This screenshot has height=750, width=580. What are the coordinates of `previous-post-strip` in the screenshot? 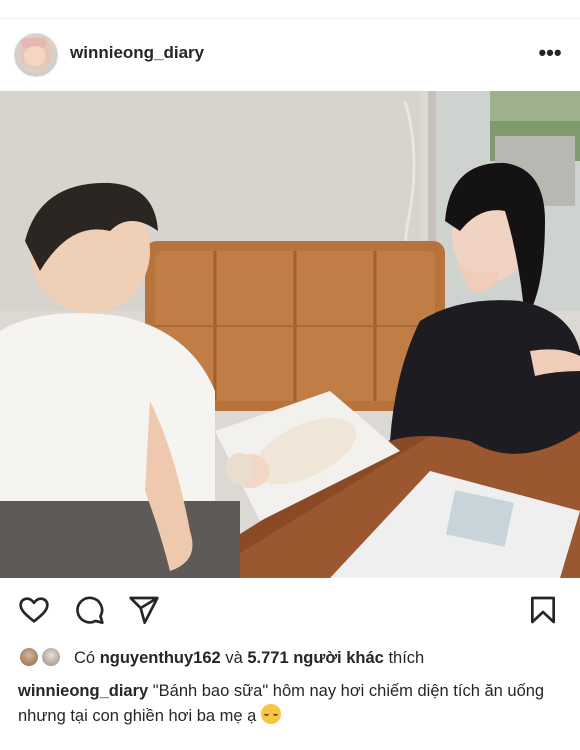 It's located at (290, 9).